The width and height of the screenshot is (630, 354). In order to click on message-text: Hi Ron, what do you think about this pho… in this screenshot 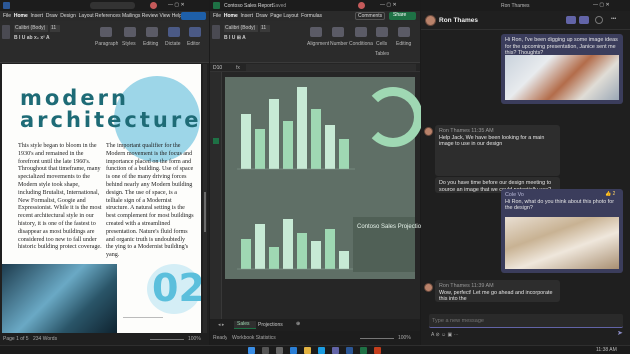, I will do `click(560, 205)`.